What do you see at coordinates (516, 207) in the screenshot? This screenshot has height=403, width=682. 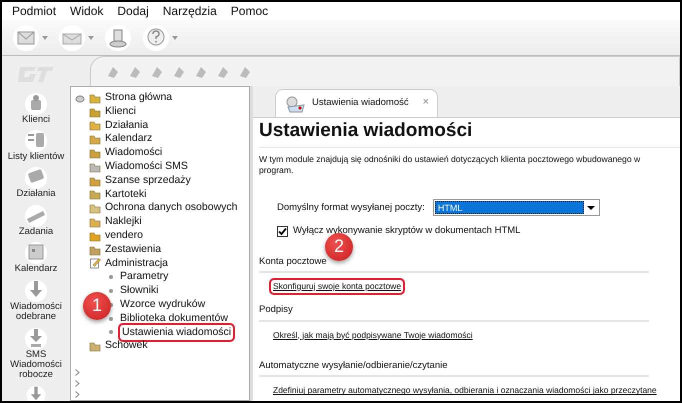 I see `format-dropdown: HTML` at bounding box center [516, 207].